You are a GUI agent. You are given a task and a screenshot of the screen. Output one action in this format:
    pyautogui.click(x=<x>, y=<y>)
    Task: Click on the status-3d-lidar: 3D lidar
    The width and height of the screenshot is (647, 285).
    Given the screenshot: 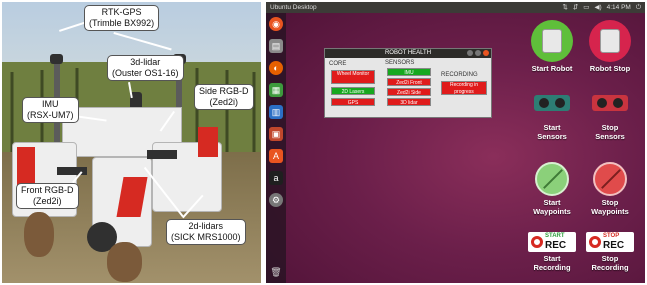 What is the action you would take?
    pyautogui.click(x=409, y=102)
    